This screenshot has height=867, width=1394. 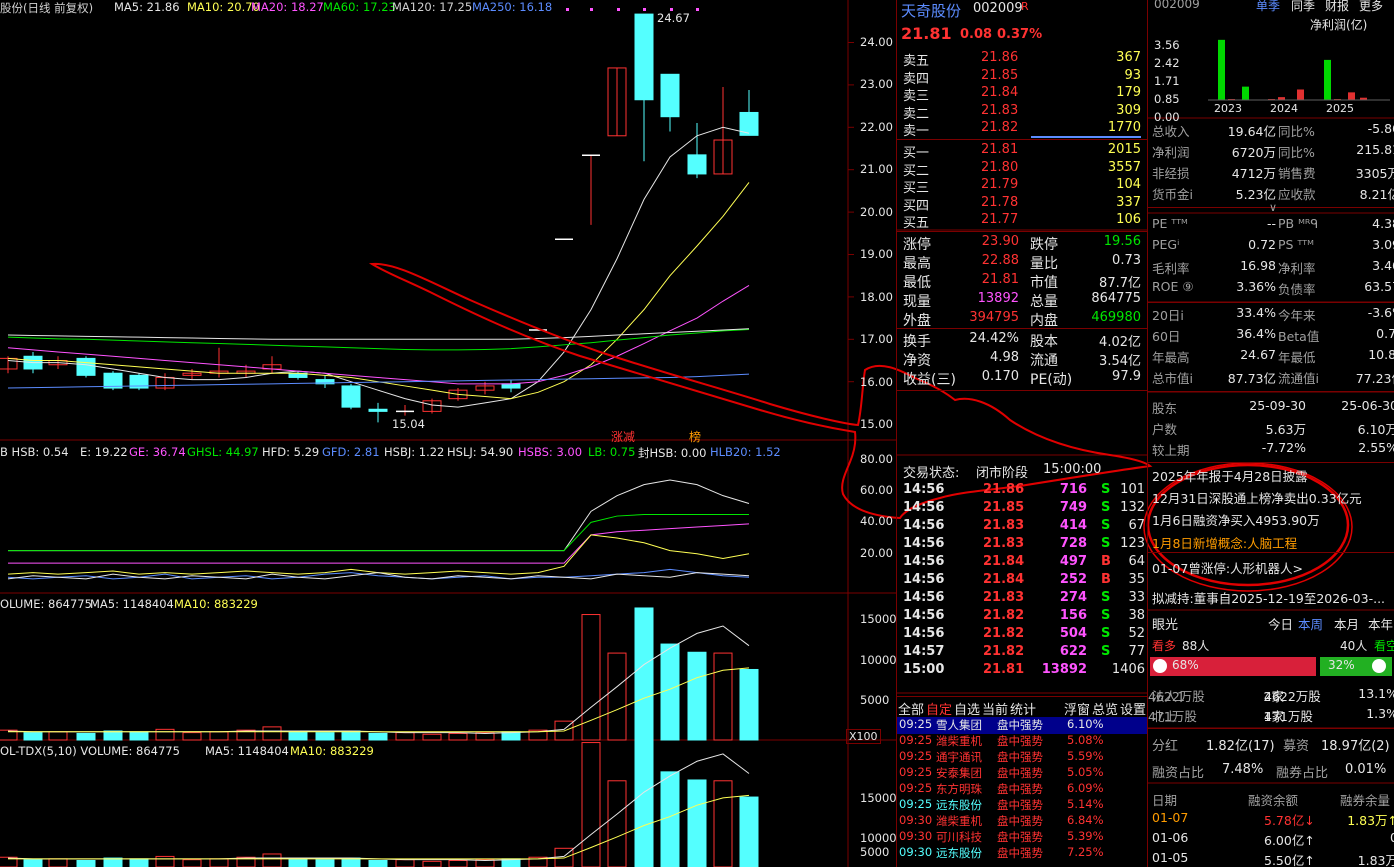 What do you see at coordinates (1132, 507) in the screenshot?
I see `tick-count: 132` at bounding box center [1132, 507].